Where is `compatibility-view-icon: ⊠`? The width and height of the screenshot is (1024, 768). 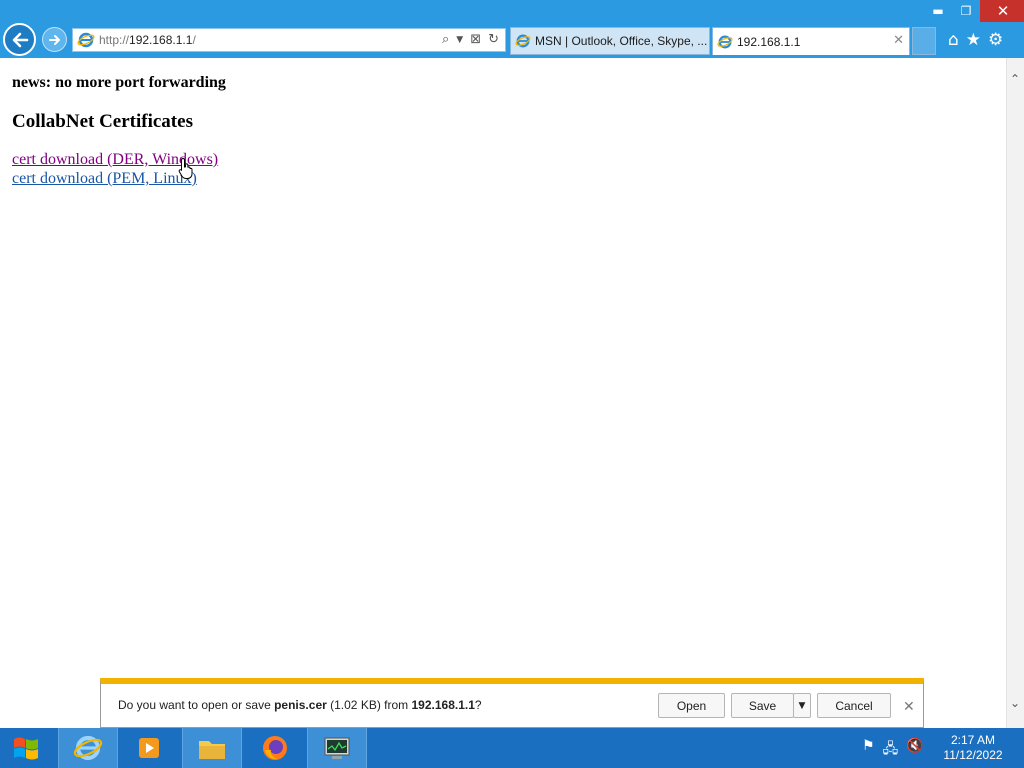 compatibility-view-icon: ⊠ is located at coordinates (475, 39).